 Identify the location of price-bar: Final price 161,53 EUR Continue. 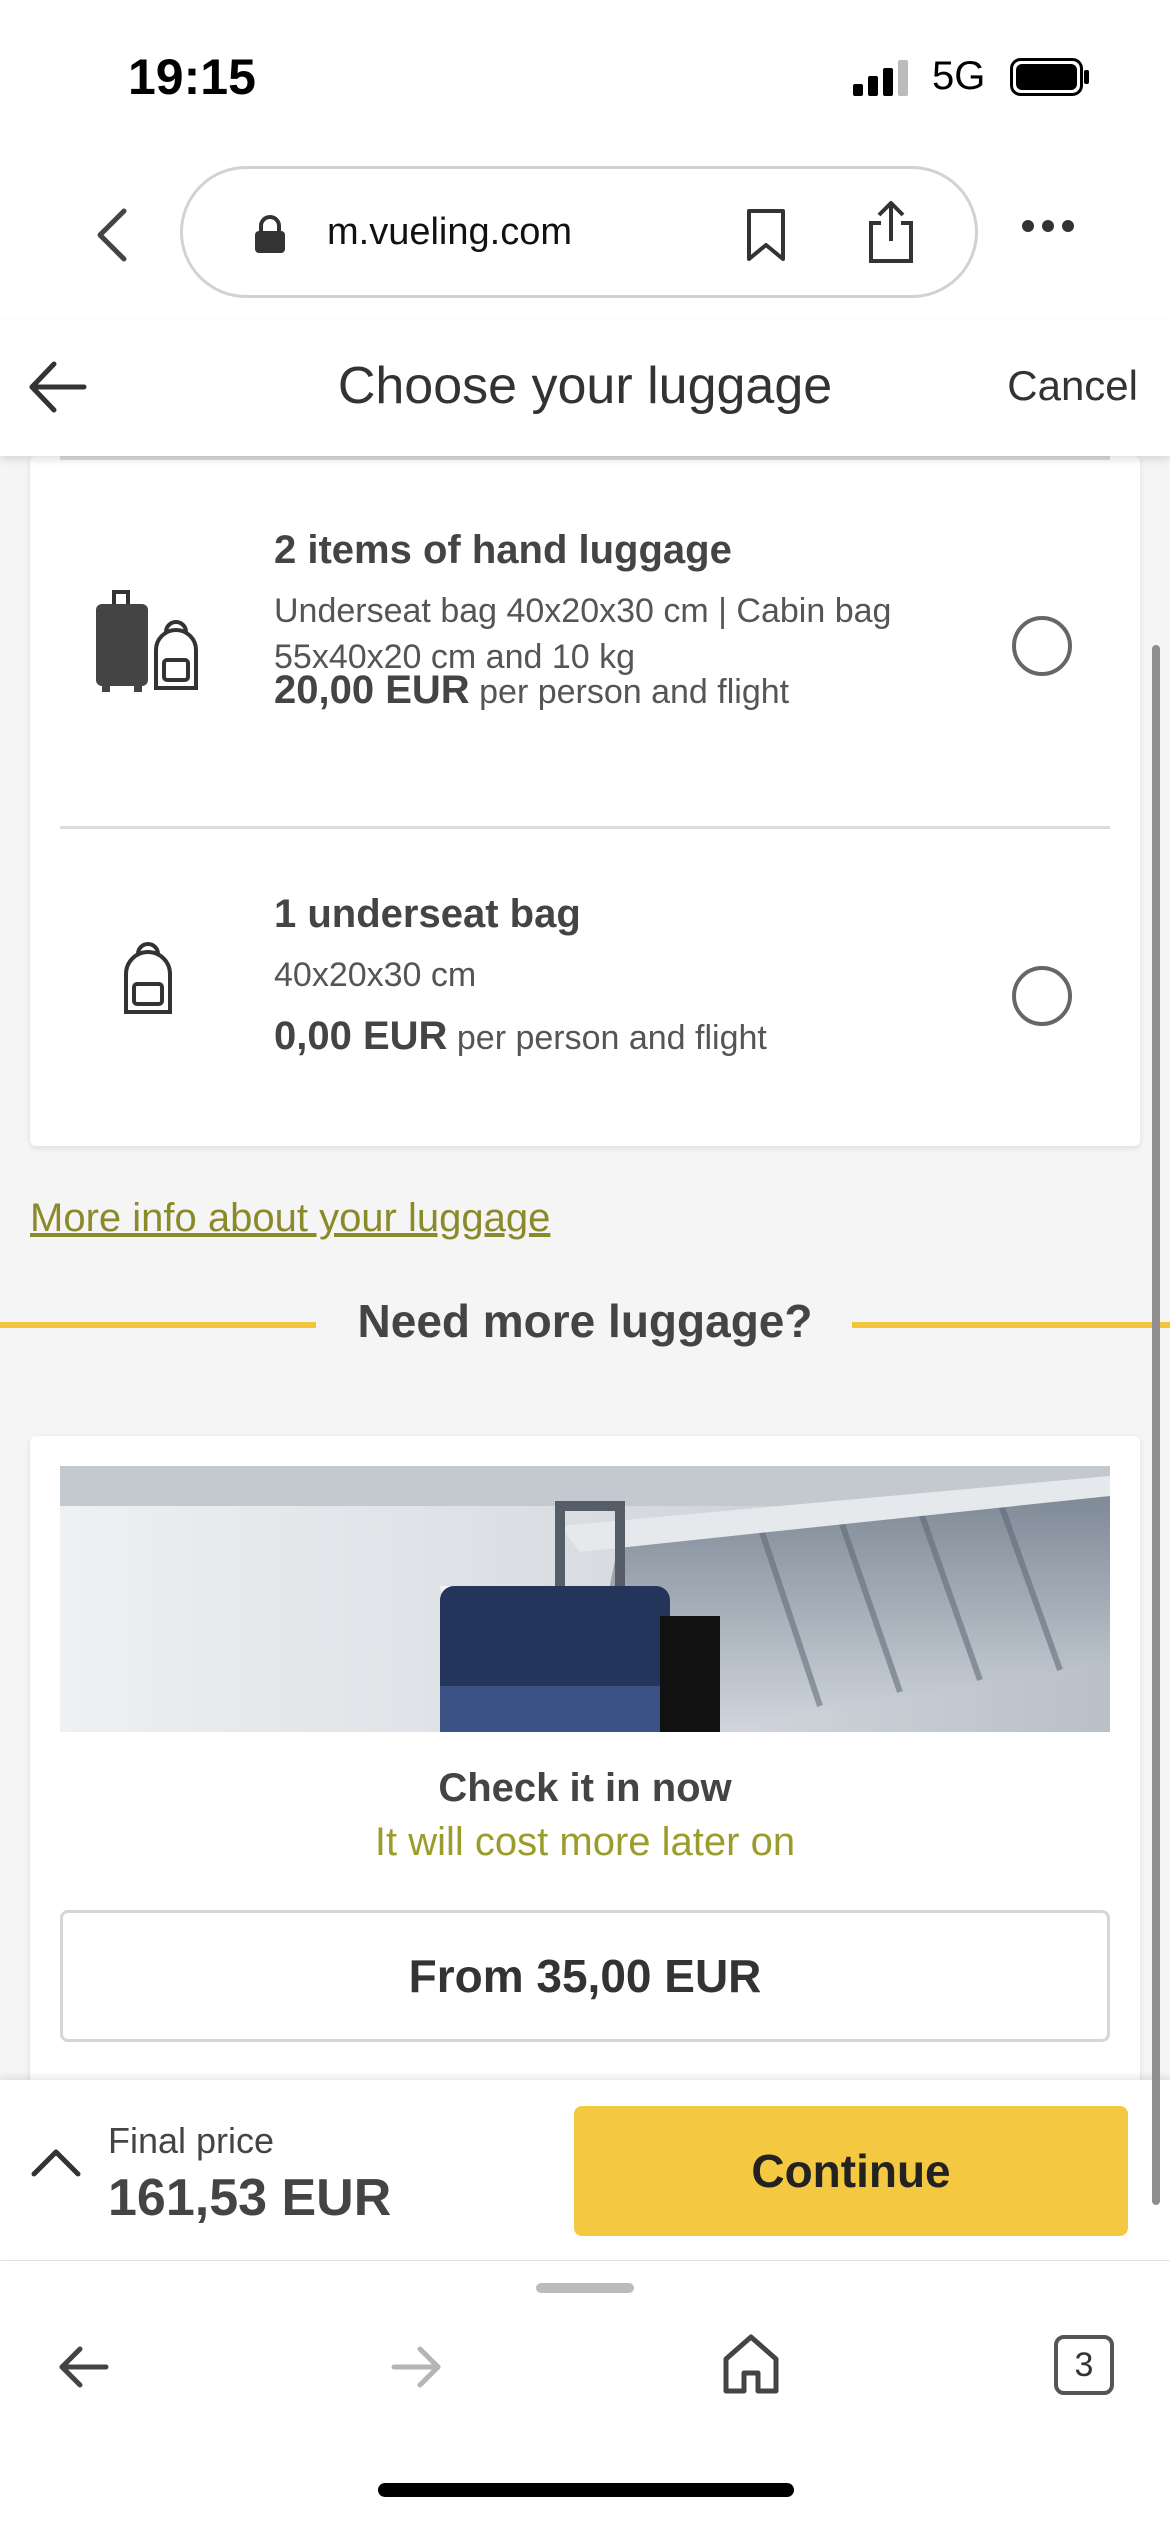
(585, 2170).